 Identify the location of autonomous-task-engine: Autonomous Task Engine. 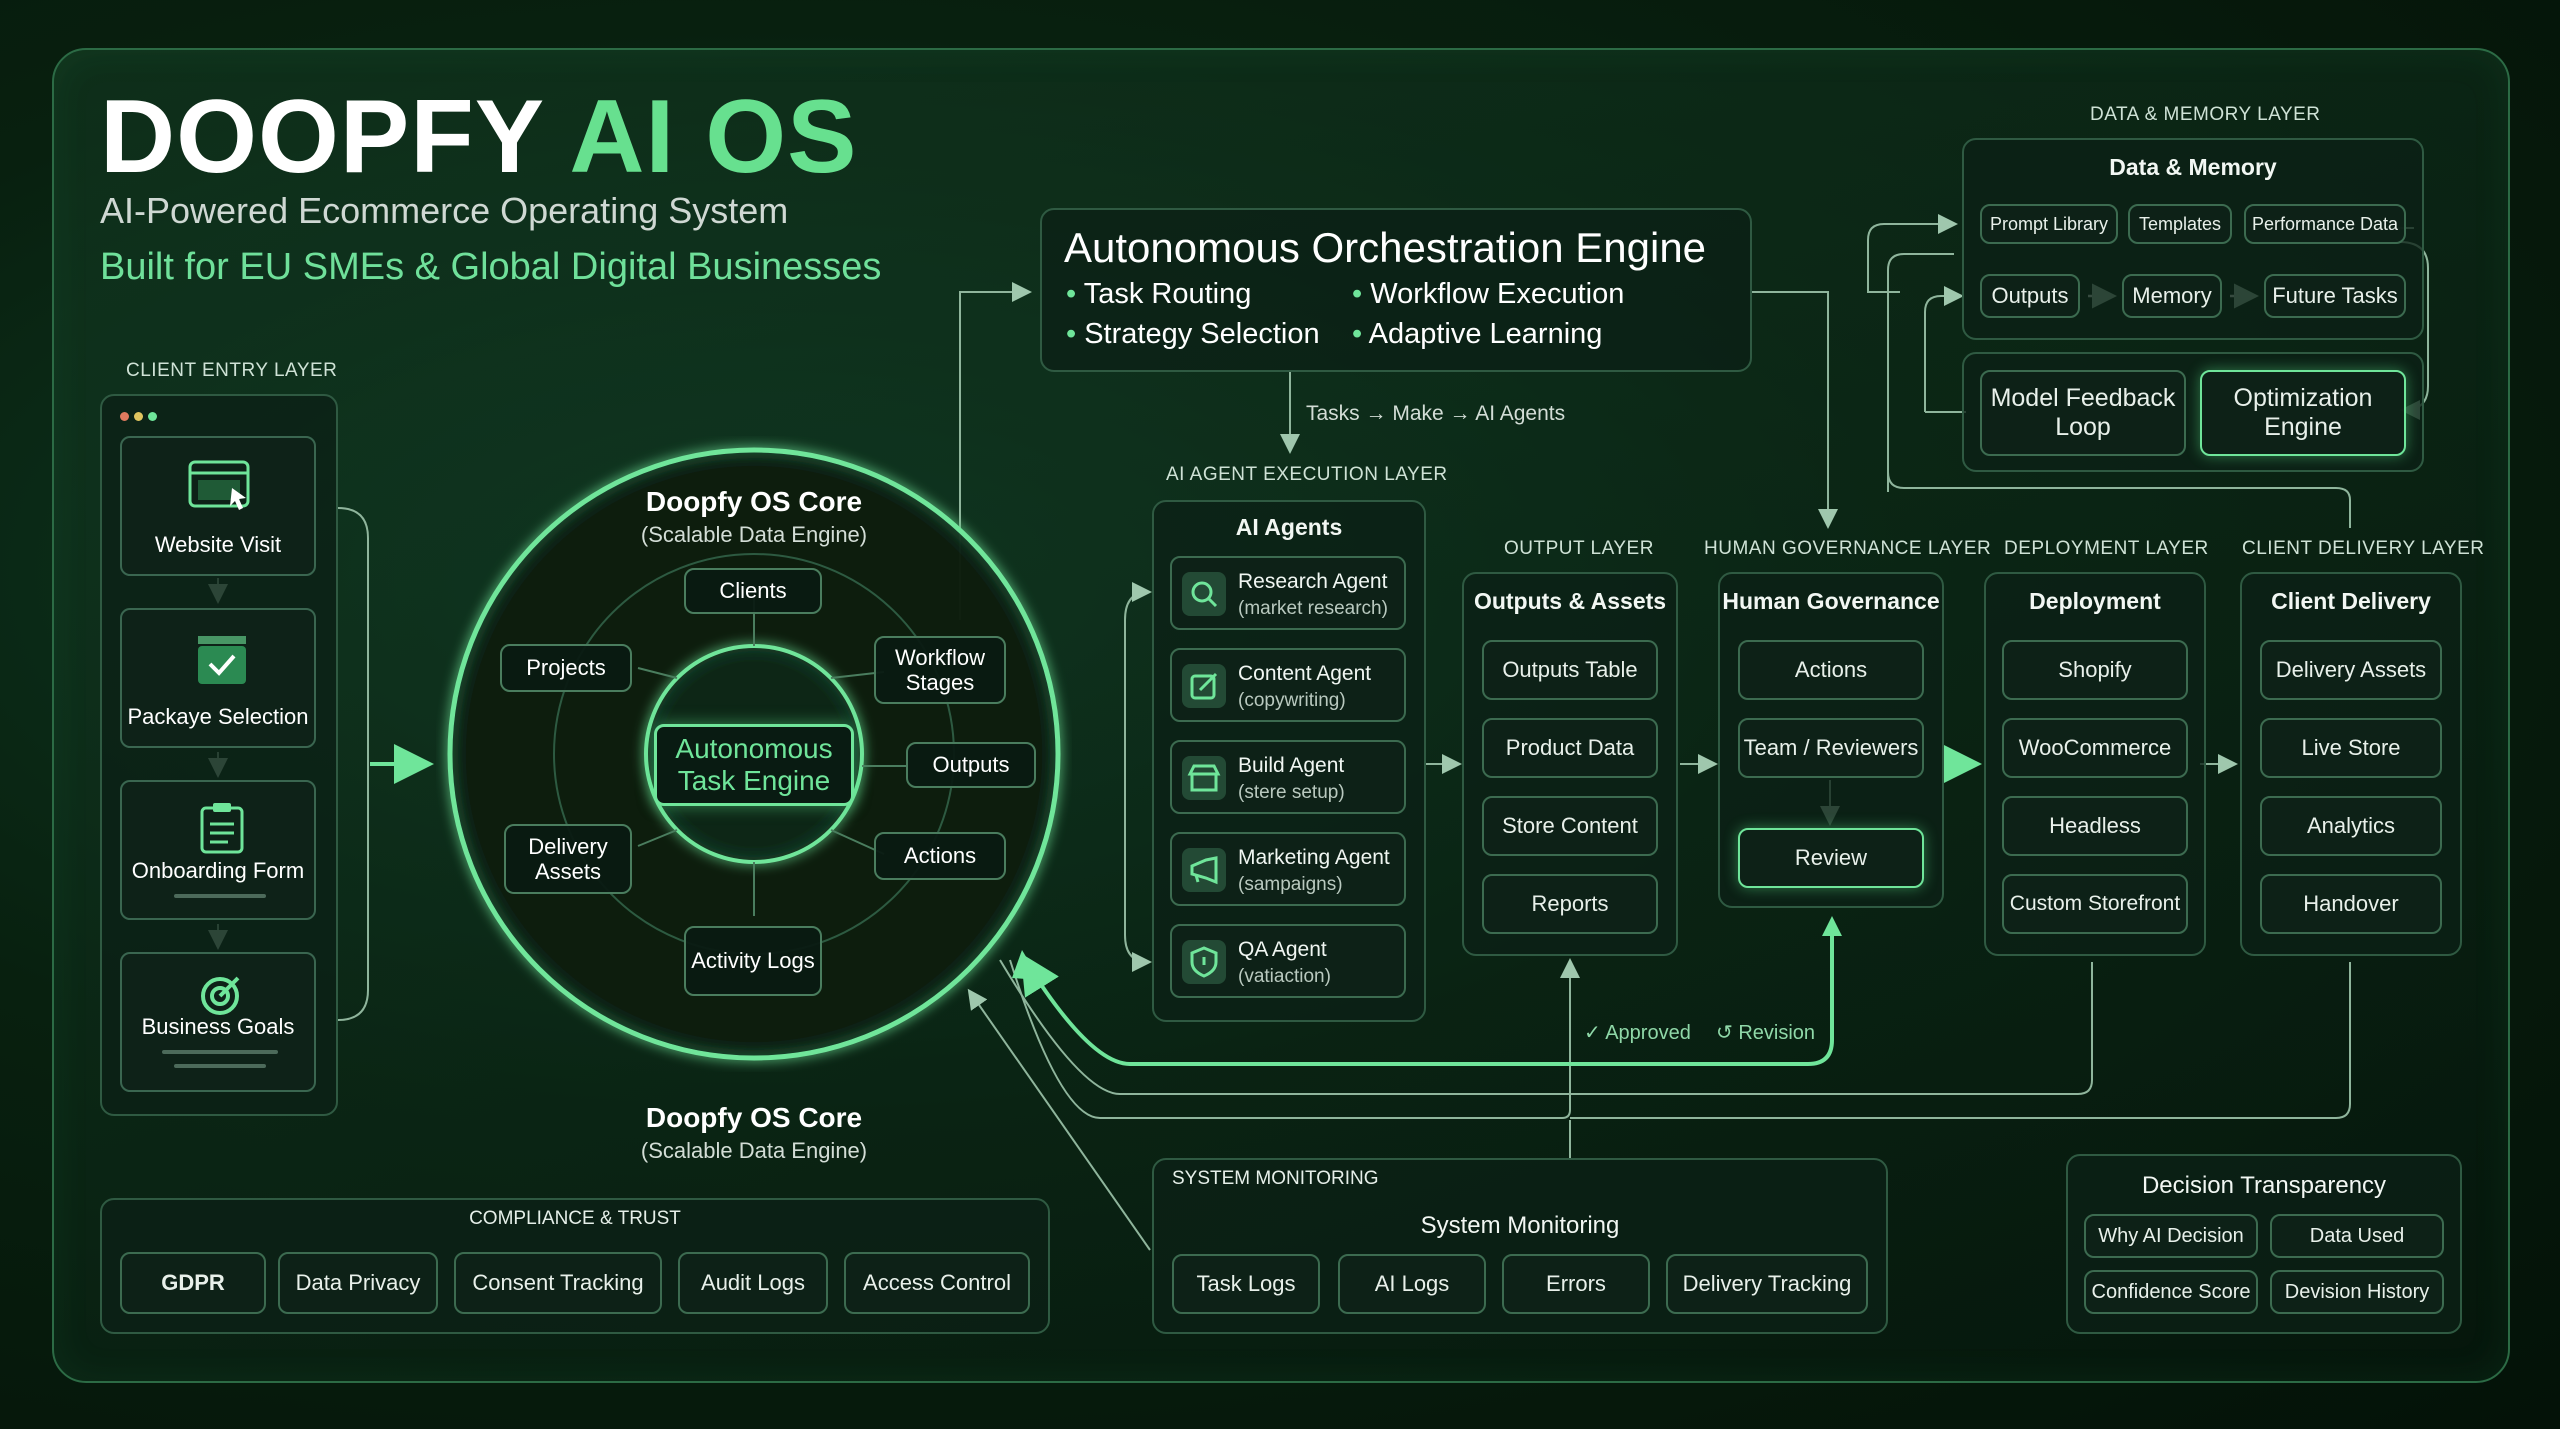
(754, 765).